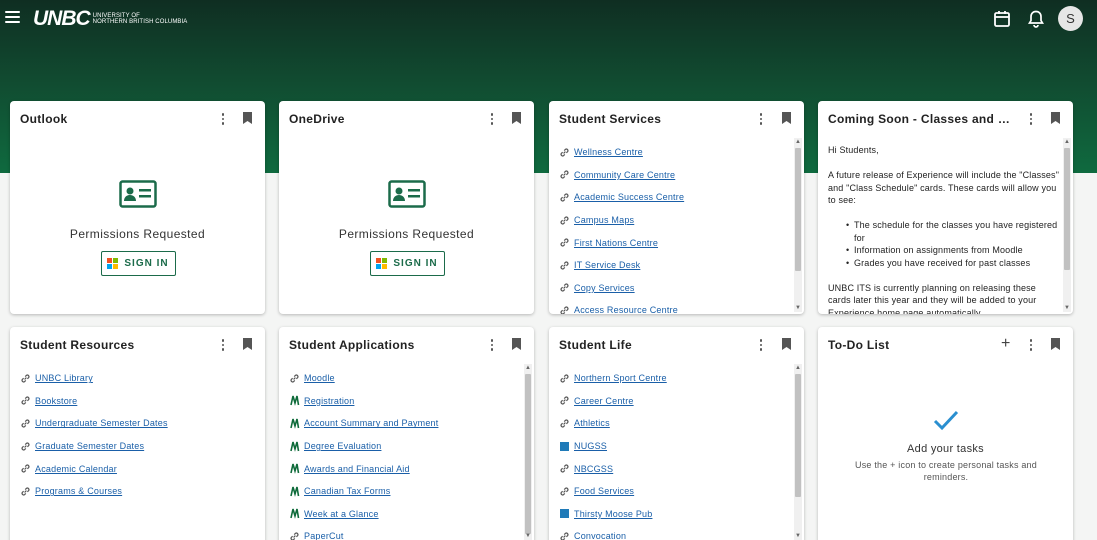 This screenshot has width=1097, height=540. What do you see at coordinates (604, 220) in the screenshot?
I see `link-campus-maps: Campus Maps` at bounding box center [604, 220].